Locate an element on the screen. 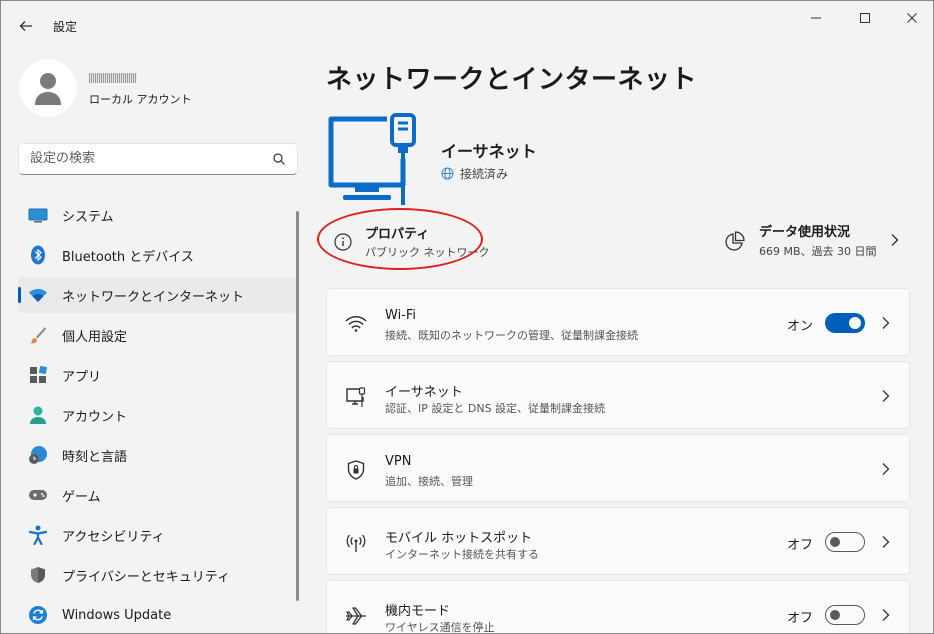 The width and height of the screenshot is (934, 634). sidebar-item-label: 個人用設定 is located at coordinates (95, 337).